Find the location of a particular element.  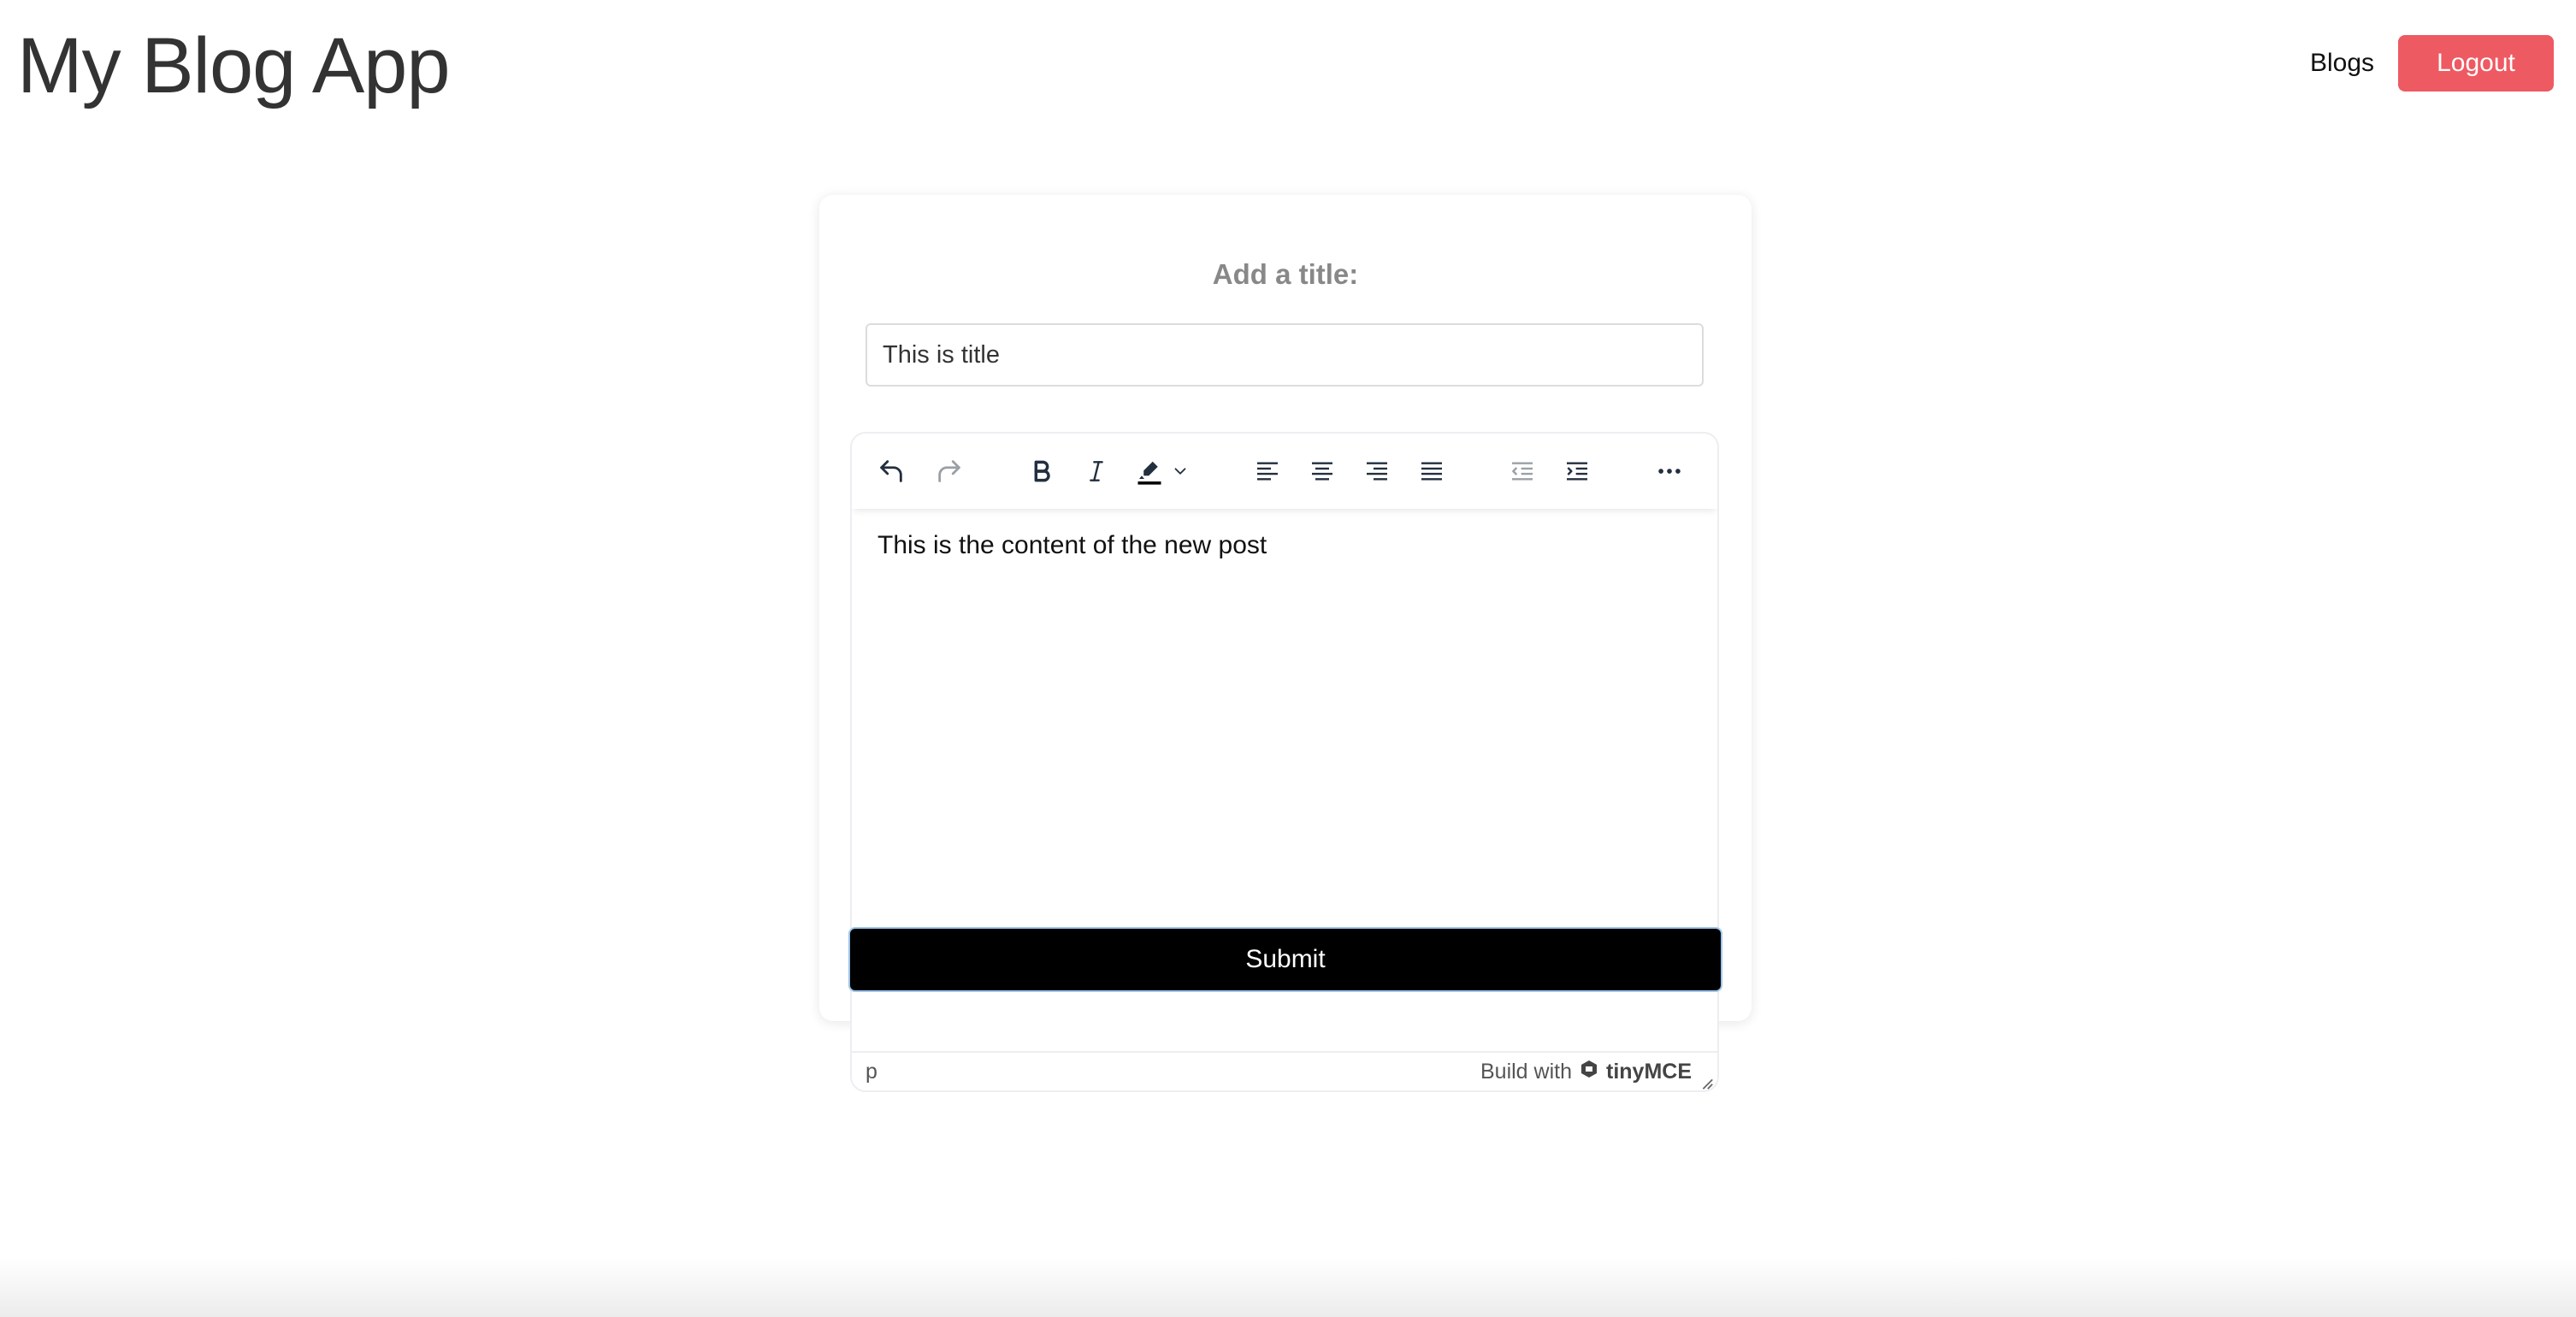

indent-icon is located at coordinates (1577, 472).